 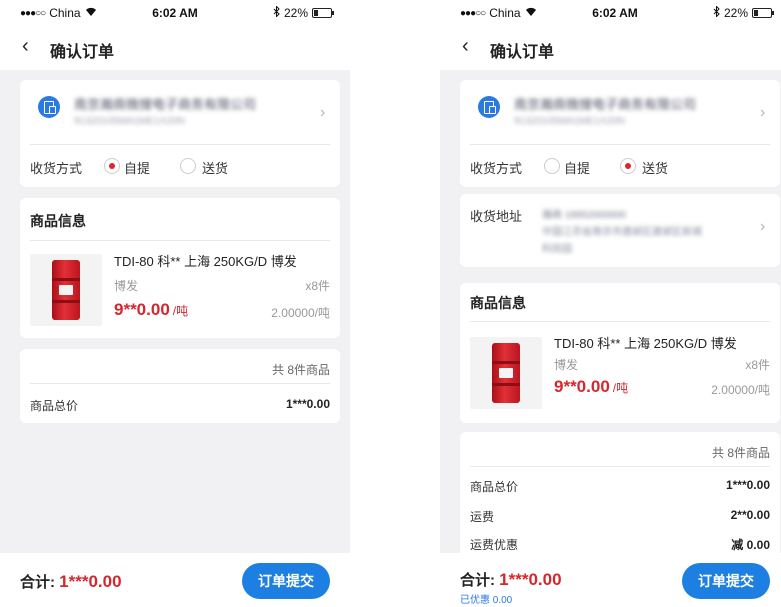 What do you see at coordinates (494, 545) in the screenshot?
I see `shipping-discount-label: 运费优惠` at bounding box center [494, 545].